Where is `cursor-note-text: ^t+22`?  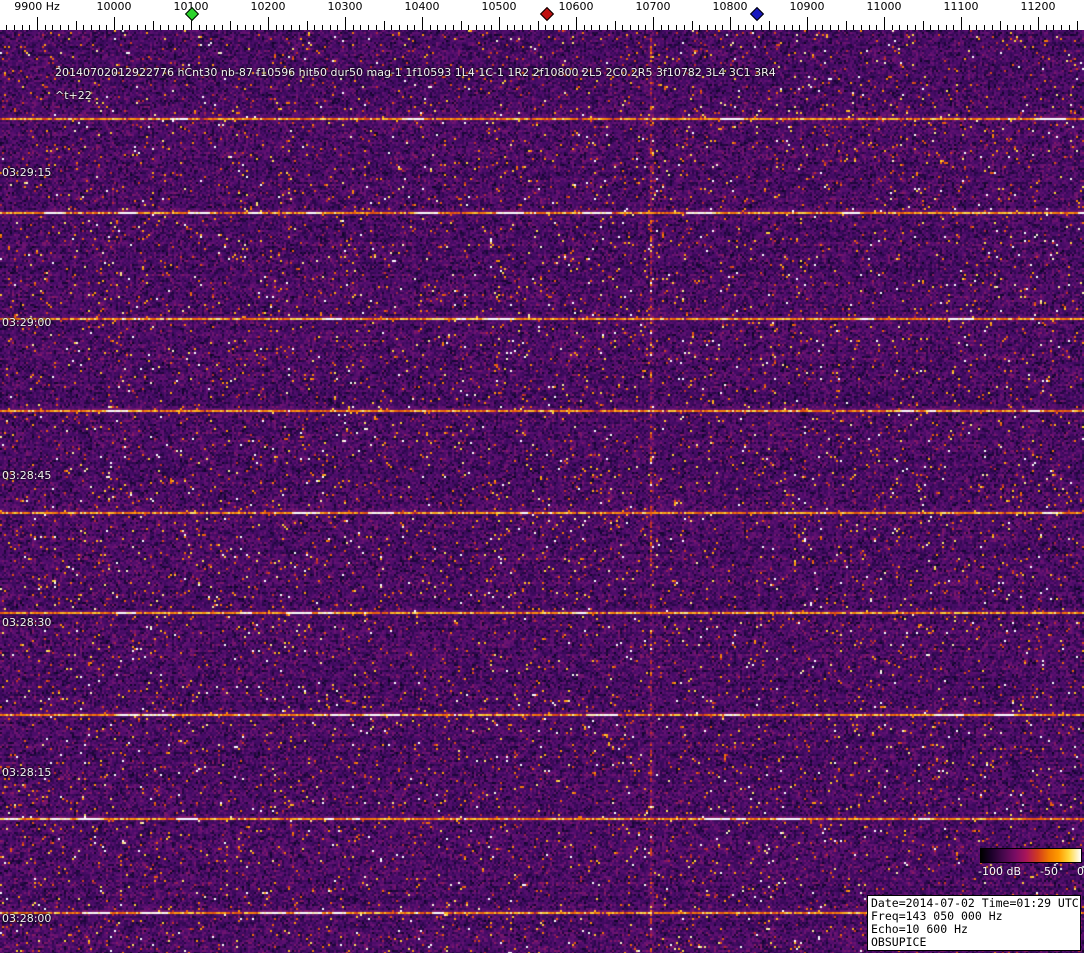
cursor-note-text: ^t+22 is located at coordinates (73, 95).